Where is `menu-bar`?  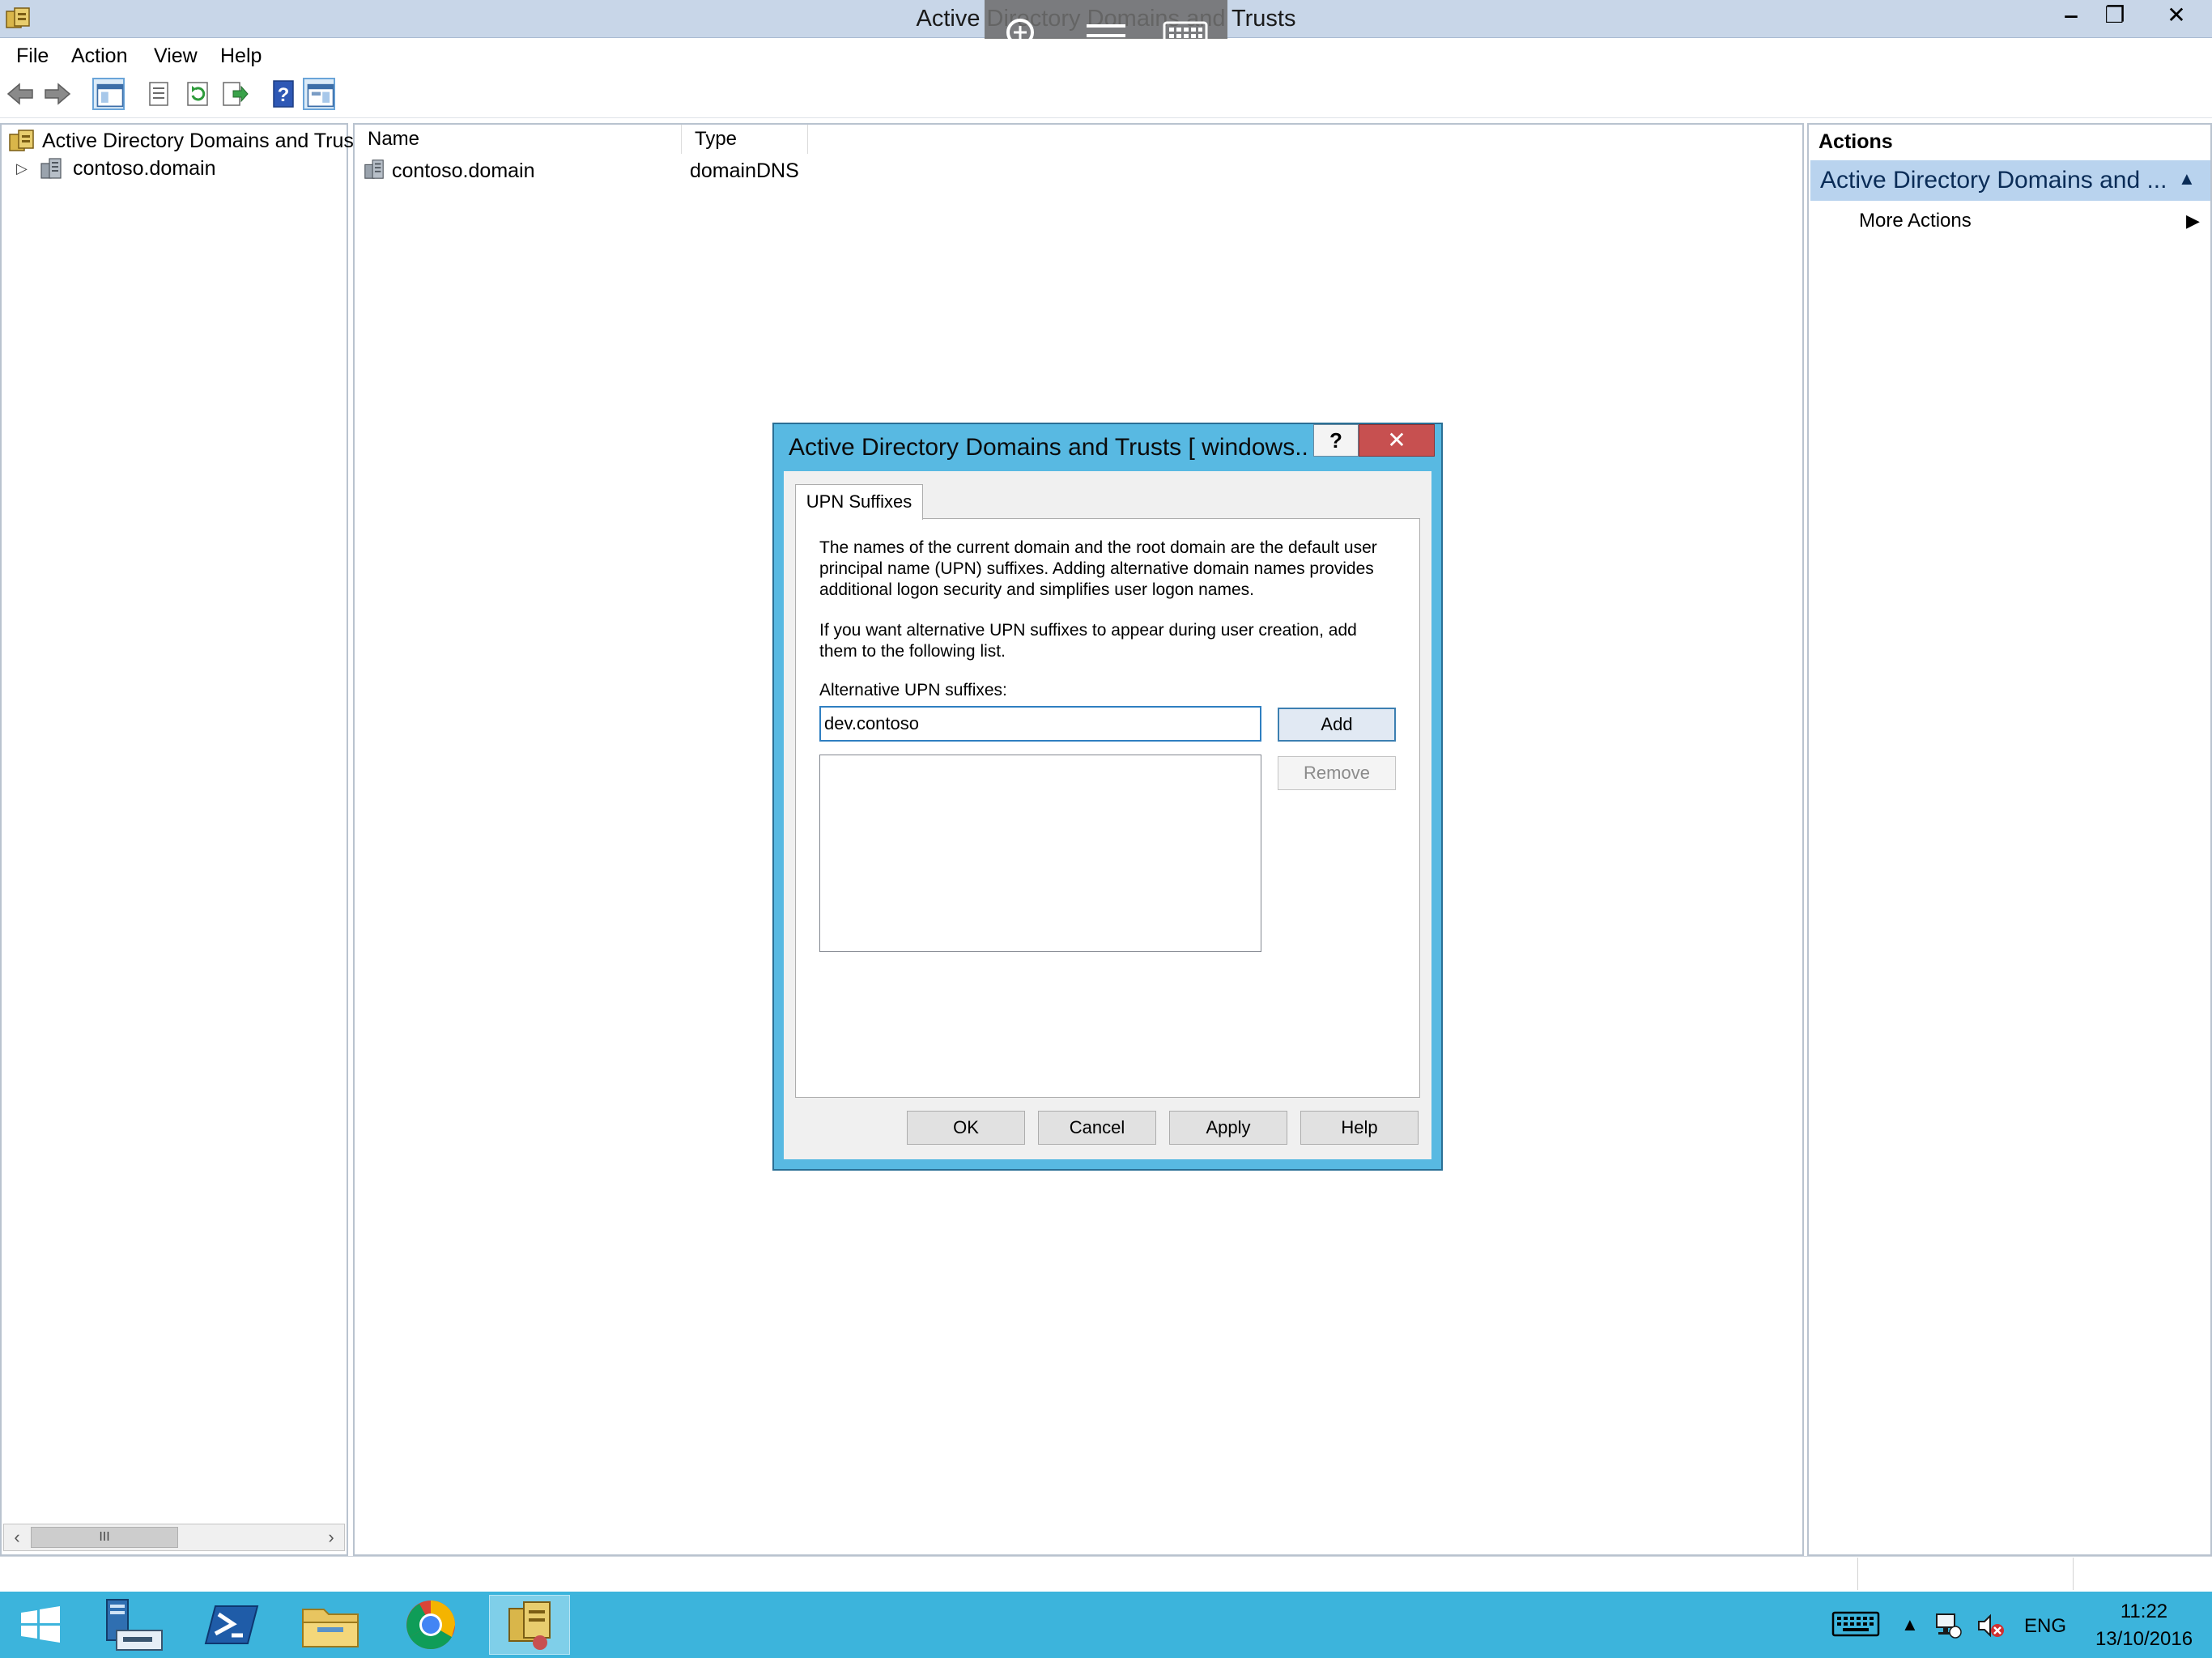
menu-bar is located at coordinates (1106, 56).